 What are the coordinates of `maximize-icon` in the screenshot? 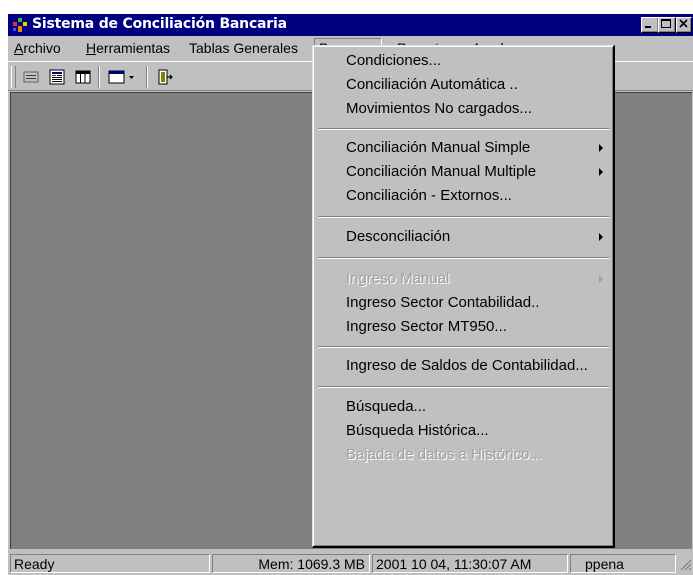 It's located at (666, 23).